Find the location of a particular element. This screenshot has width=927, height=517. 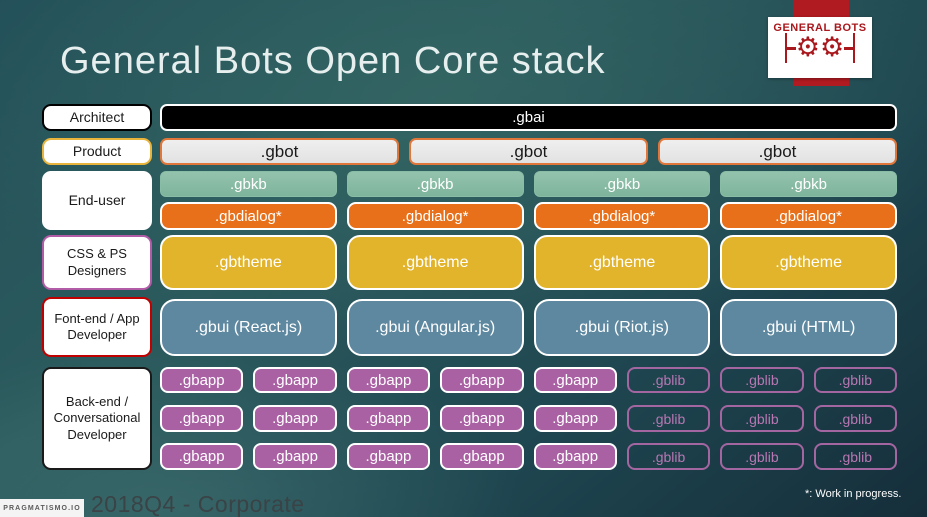

layer-gbtheme-row: .gbtheme .gbtheme .gbtheme .gbtheme is located at coordinates (528, 262).